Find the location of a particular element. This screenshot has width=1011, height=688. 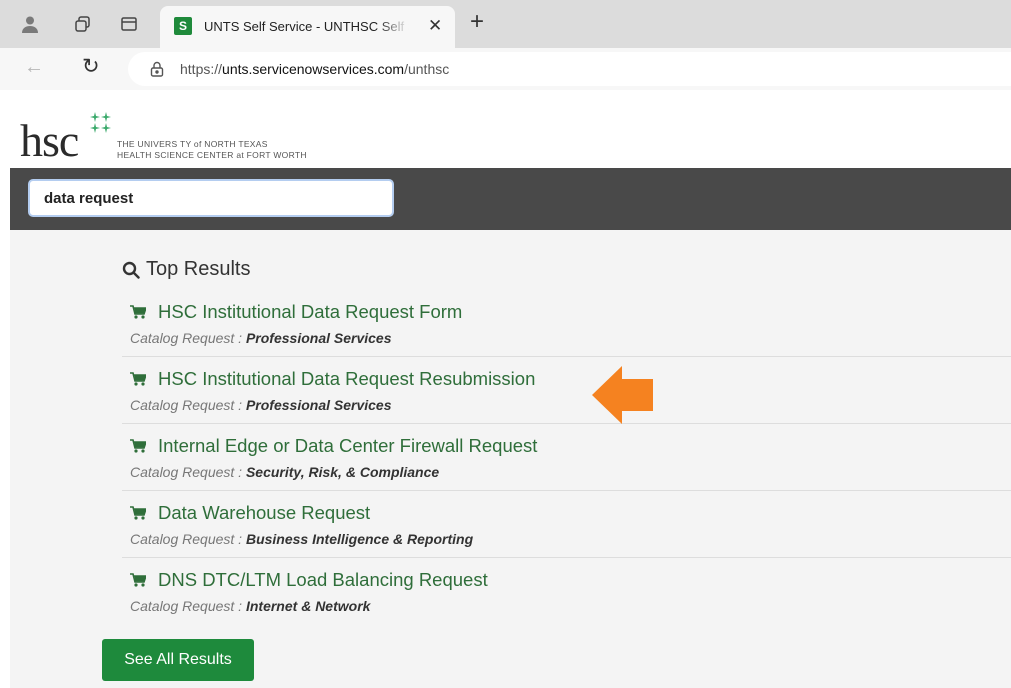

top-results-label: Top Results is located at coordinates (198, 269).